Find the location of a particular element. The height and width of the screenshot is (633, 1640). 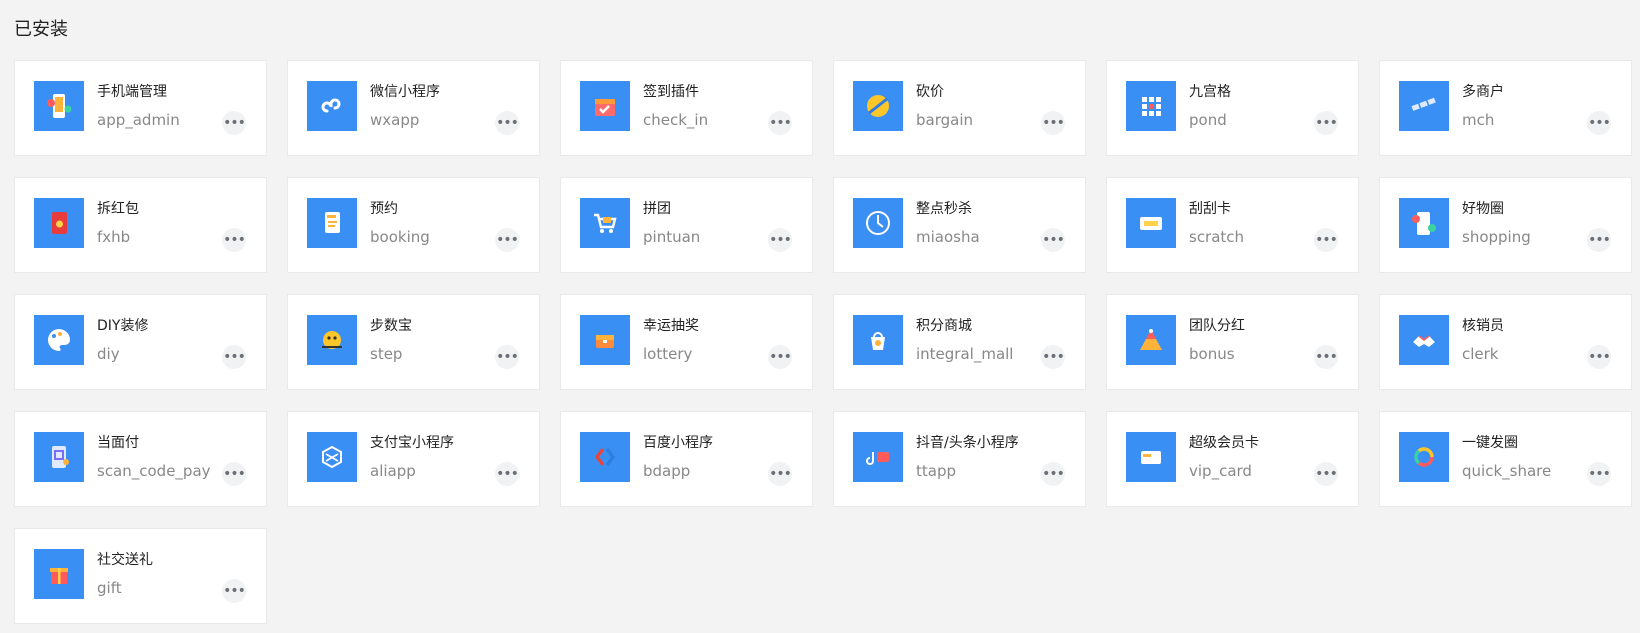

plugin-card-ttapp: 抖音/头条小程序 ttapp ••• is located at coordinates (959, 459).